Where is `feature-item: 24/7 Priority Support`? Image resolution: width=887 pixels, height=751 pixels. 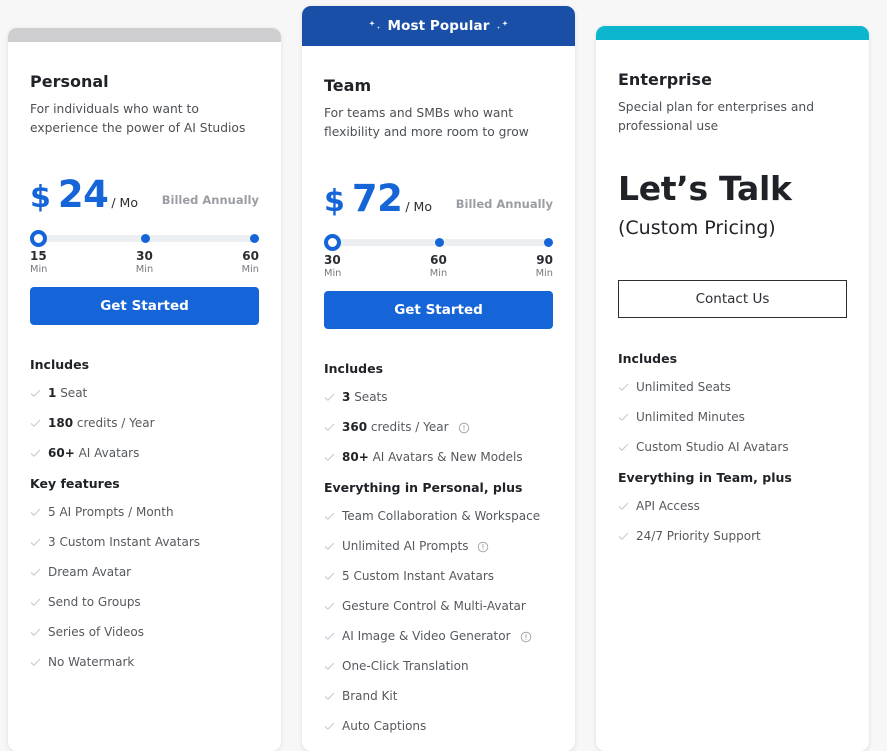 feature-item: 24/7 Priority Support is located at coordinates (732, 536).